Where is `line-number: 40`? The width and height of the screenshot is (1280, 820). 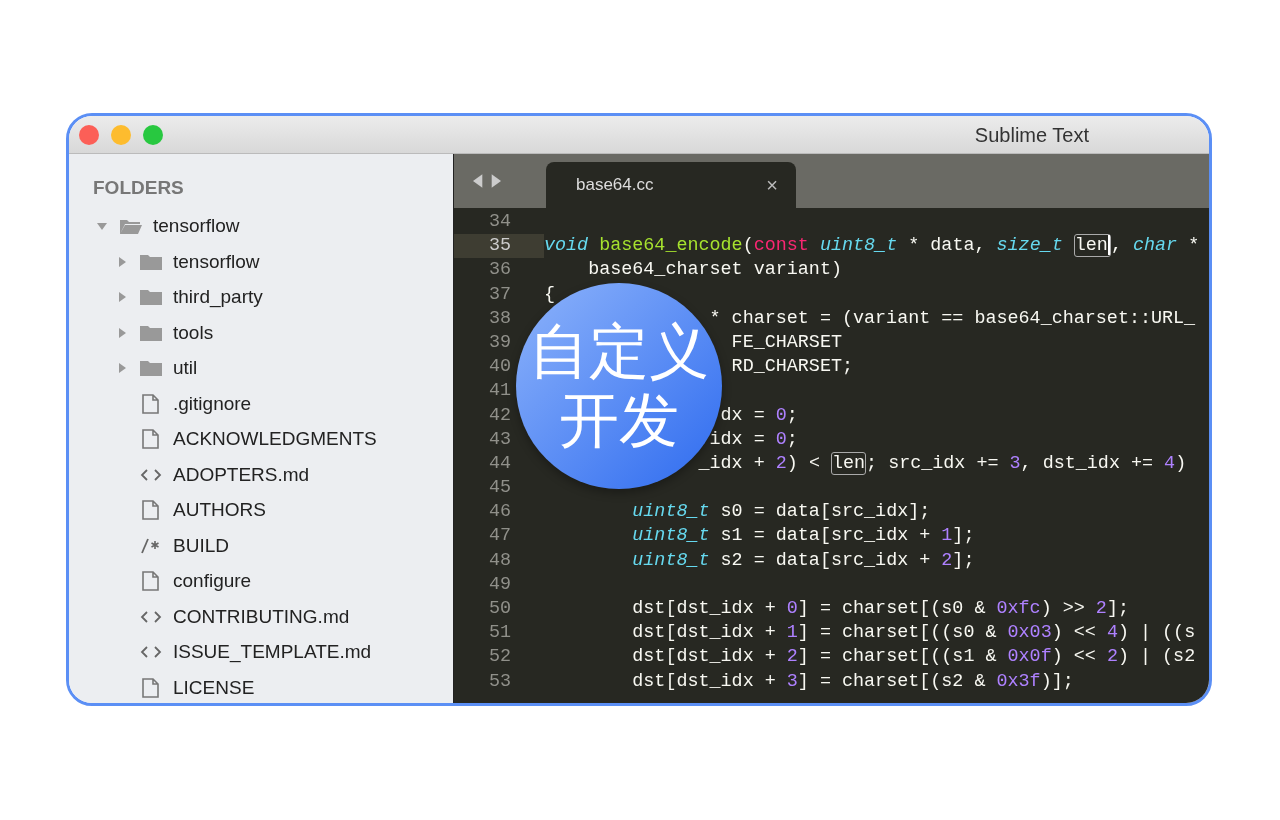
line-number: 40 is located at coordinates (499, 367).